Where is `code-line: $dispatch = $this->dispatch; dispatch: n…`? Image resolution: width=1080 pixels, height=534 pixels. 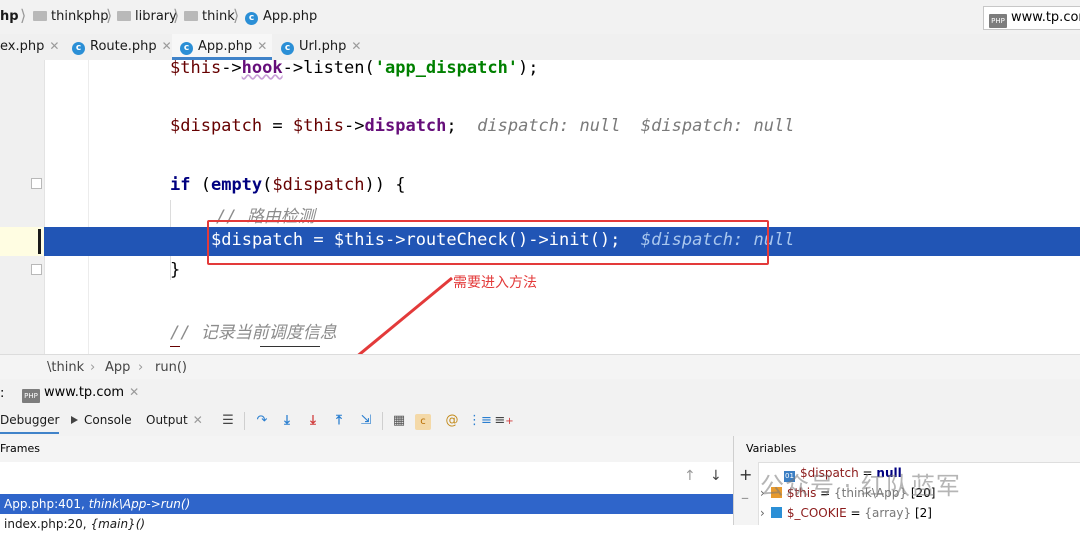 code-line: $dispatch = $this->dispatch; dispatch: n… is located at coordinates (482, 126).